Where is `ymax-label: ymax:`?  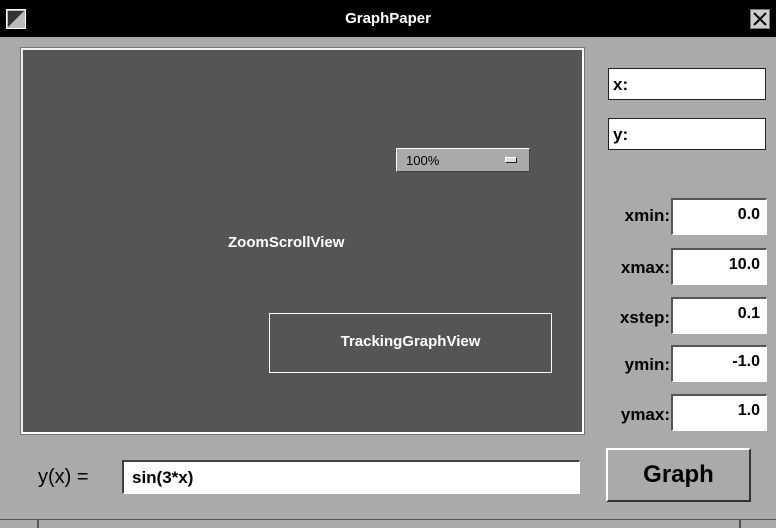 ymax-label: ymax: is located at coordinates (645, 414).